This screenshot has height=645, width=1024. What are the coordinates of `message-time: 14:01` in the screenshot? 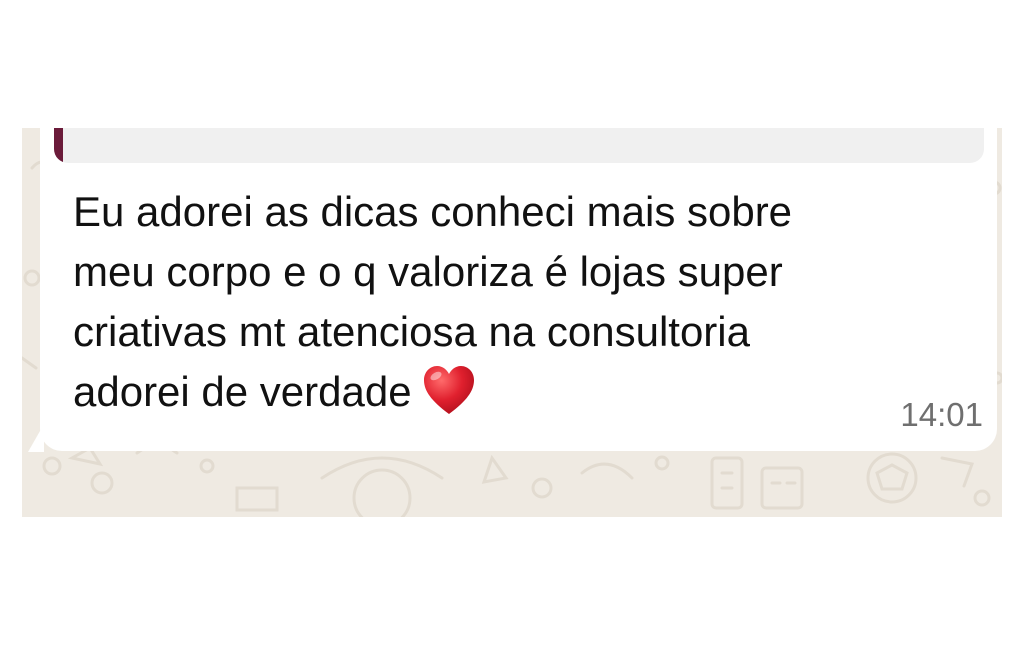 It's located at (941, 414).